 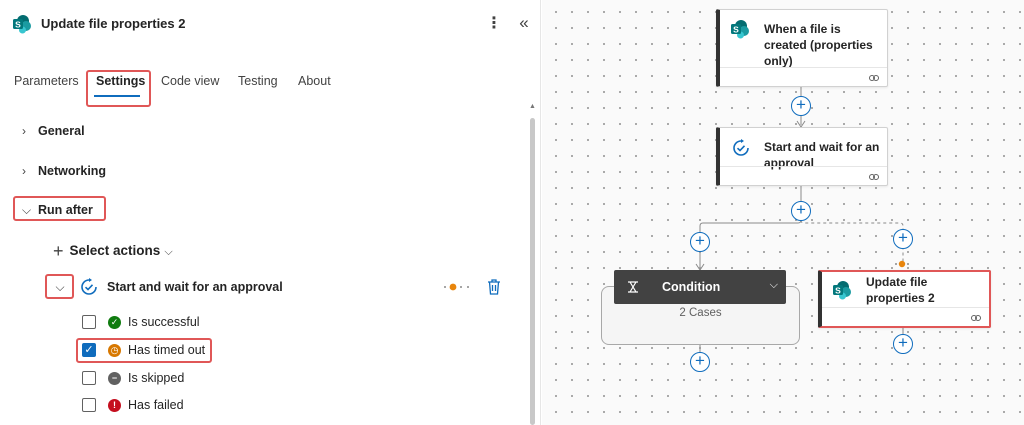 I want to click on section-general: › General, so click(x=53, y=131).